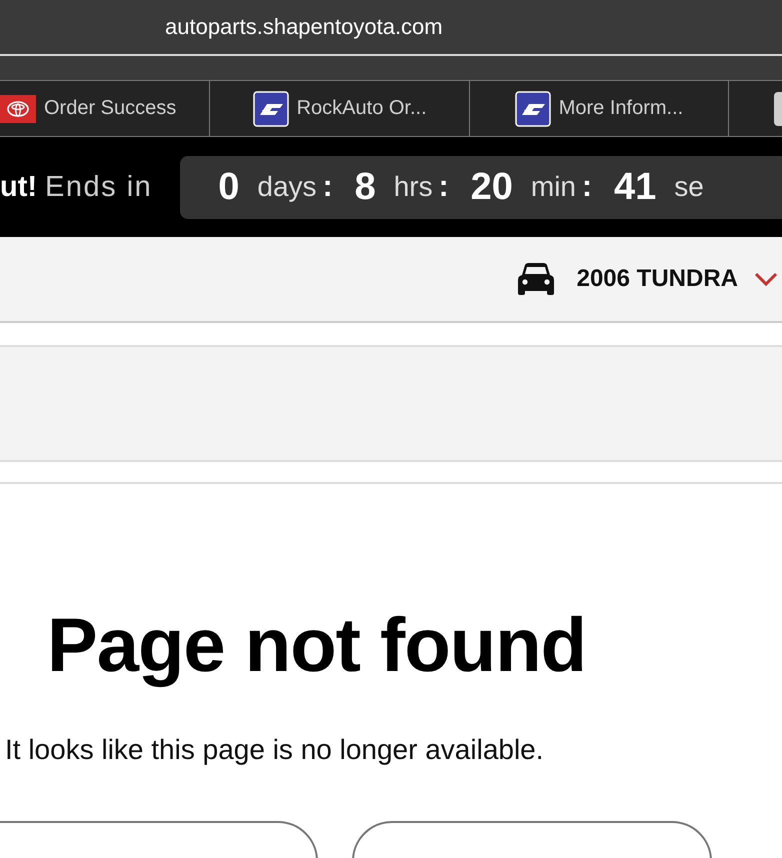 The image size is (782, 858). Describe the element at coordinates (778, 109) in the screenshot. I see `tab-favicon-icon` at that location.